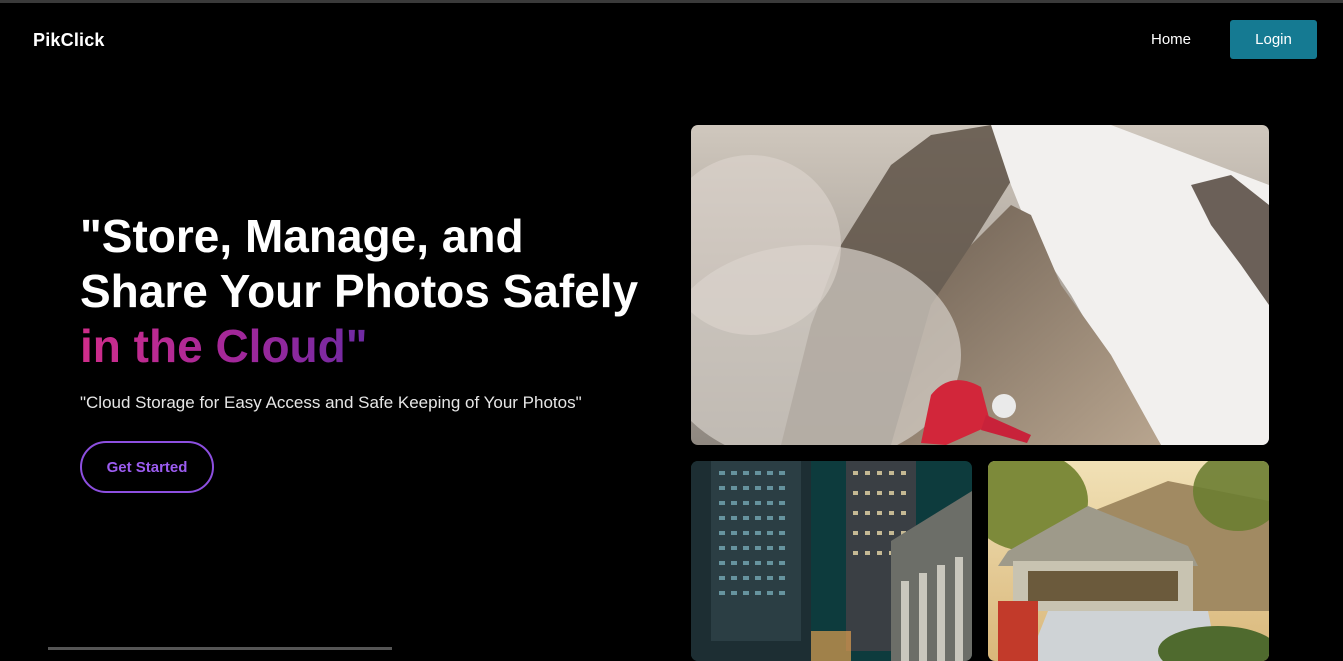 The height and width of the screenshot is (661, 1343). What do you see at coordinates (831, 561) in the screenshot?
I see `city-night-photo` at bounding box center [831, 561].